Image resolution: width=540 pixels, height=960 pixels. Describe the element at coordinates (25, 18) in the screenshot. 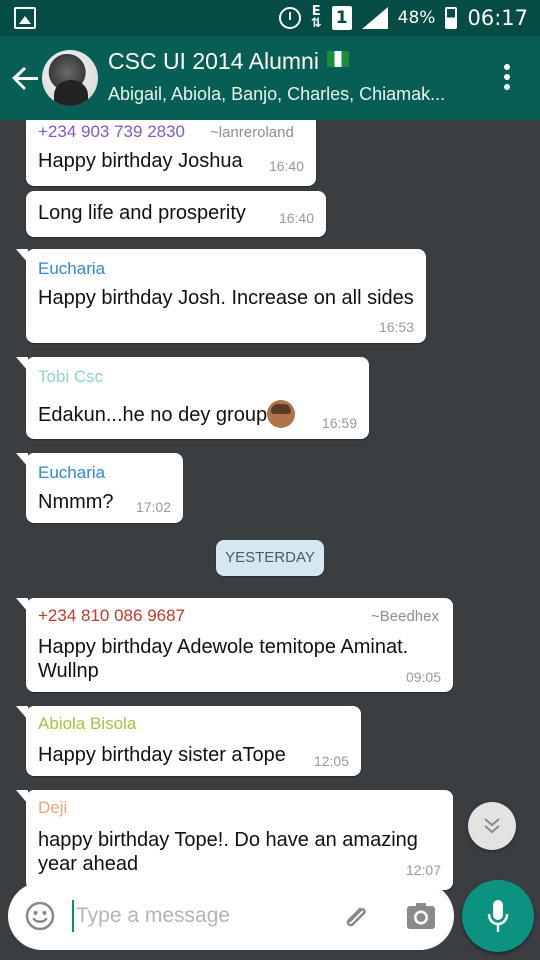

I see `gallery-notification-icon` at that location.